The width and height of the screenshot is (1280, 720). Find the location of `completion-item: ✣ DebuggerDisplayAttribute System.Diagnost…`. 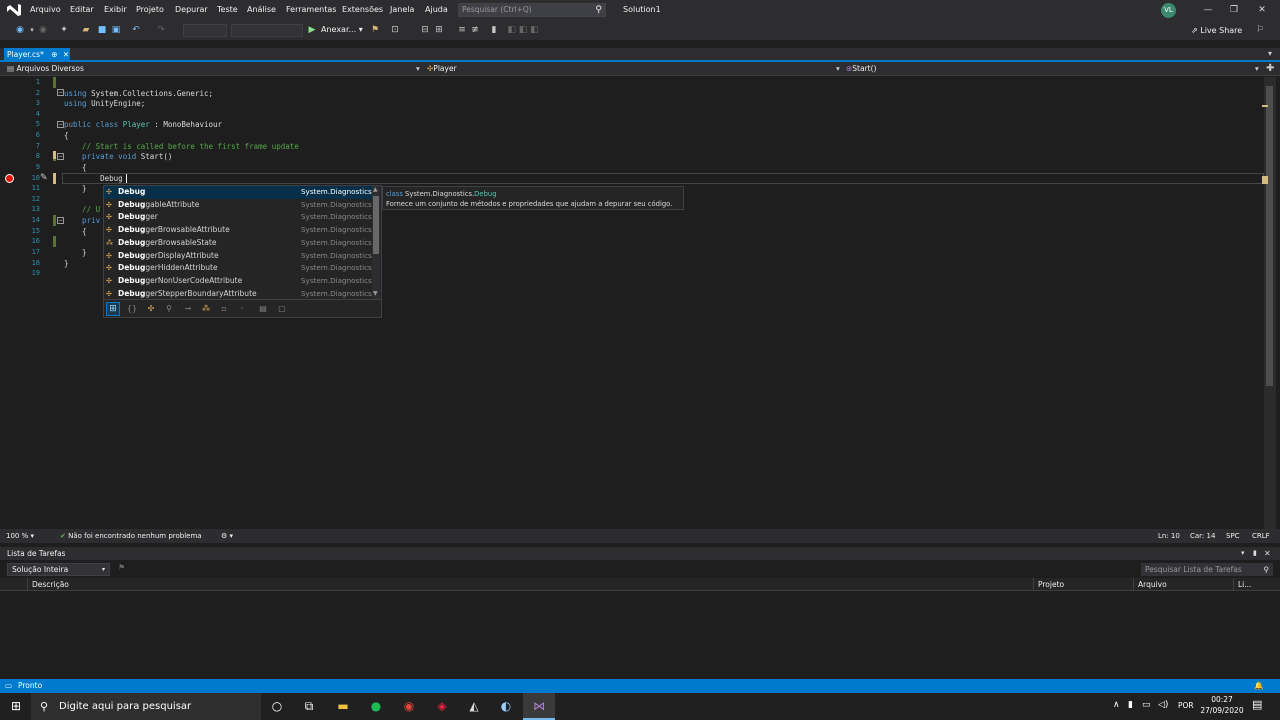

completion-item: ✣ DebuggerDisplayAttribute System.Diagnost… is located at coordinates (238, 256).